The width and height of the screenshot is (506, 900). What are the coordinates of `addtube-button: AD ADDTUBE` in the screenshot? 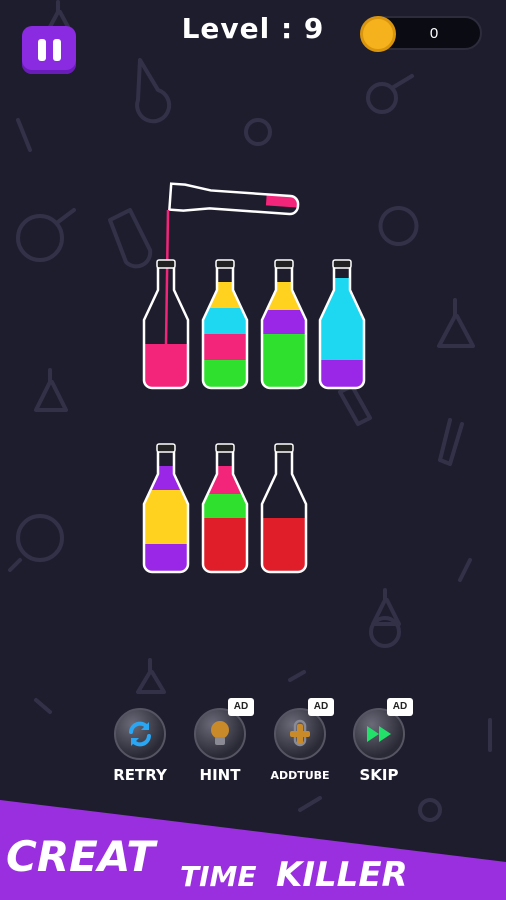 It's located at (300, 740).